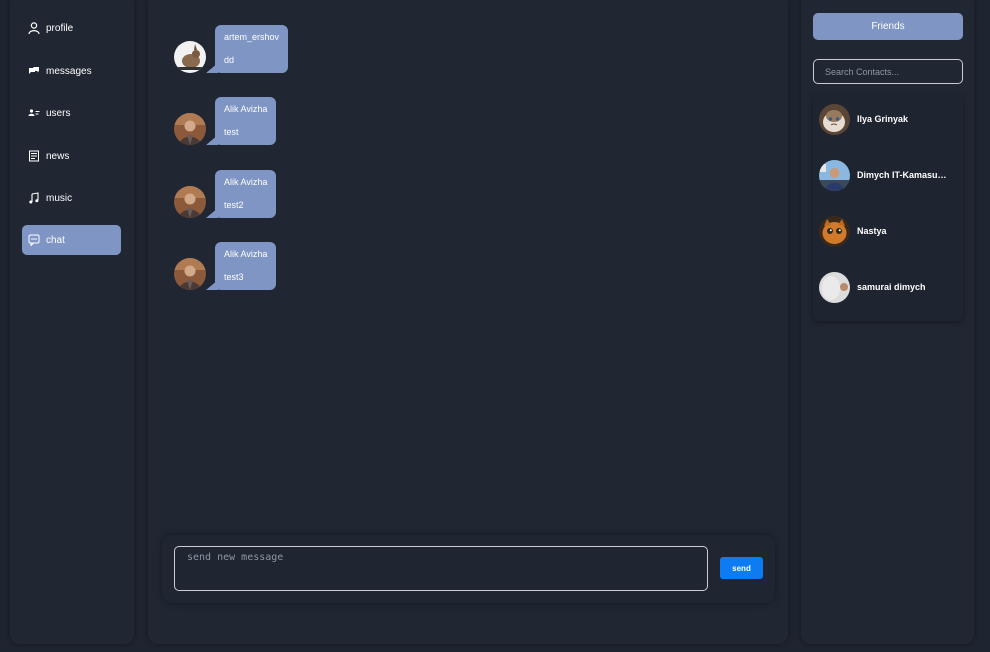 Image resolution: width=990 pixels, height=652 pixels. What do you see at coordinates (34, 156) in the screenshot?
I see `news-icon` at bounding box center [34, 156].